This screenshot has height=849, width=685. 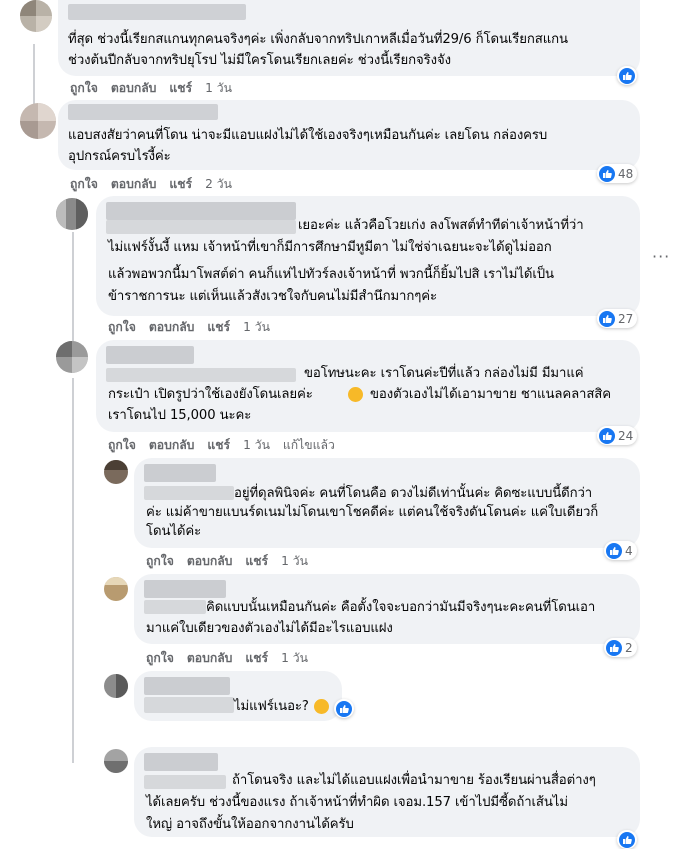 I want to click on comment-actions: ถูกใจ ตอบกลับ แชร์ 1 วัน แก้ไขแล้ว, so click(x=228, y=445).